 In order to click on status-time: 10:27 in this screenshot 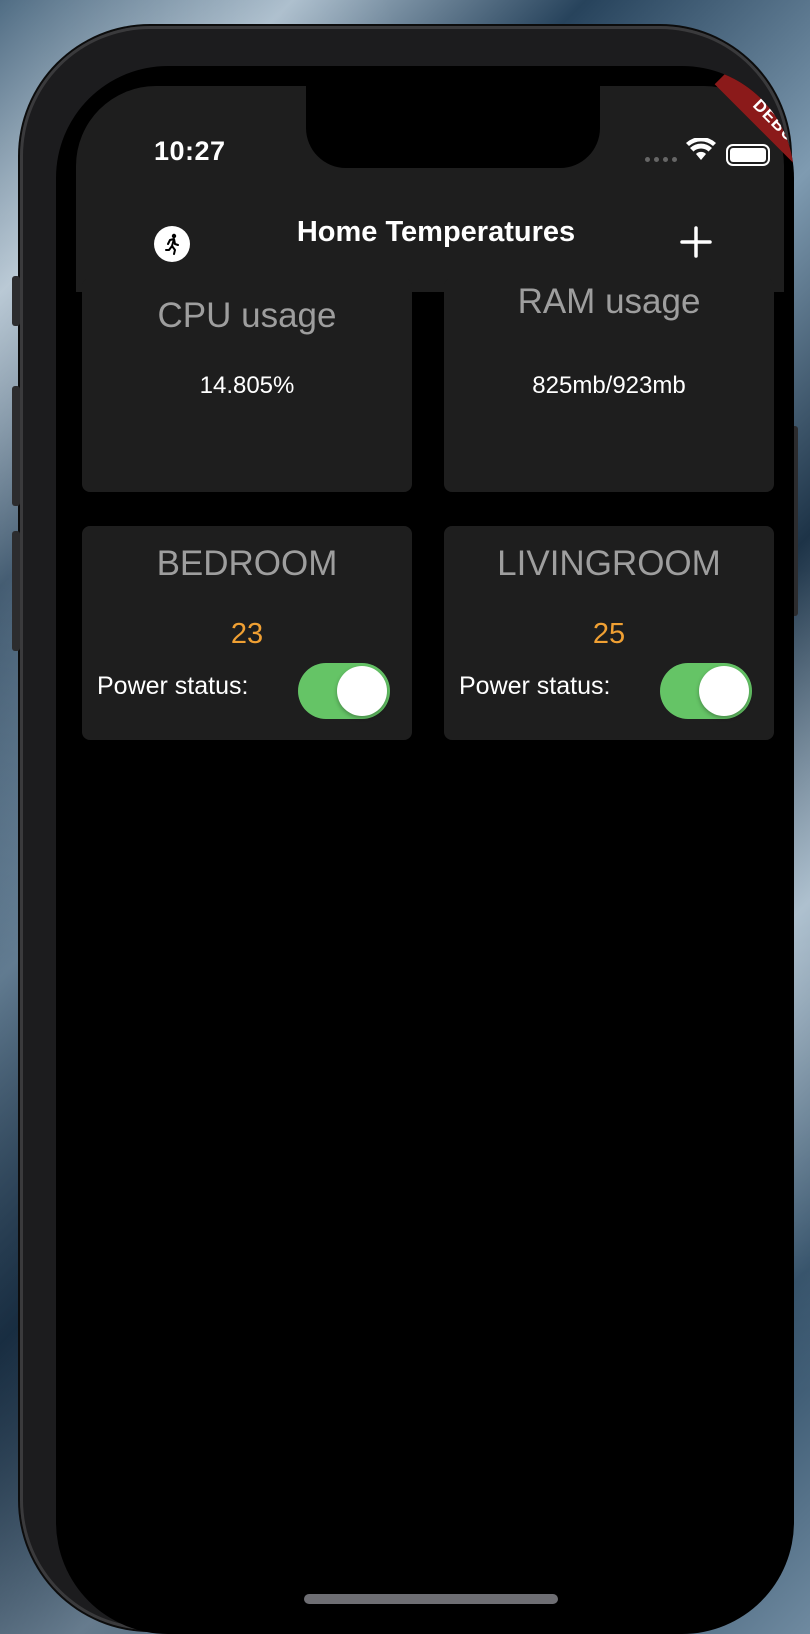, I will do `click(190, 151)`.